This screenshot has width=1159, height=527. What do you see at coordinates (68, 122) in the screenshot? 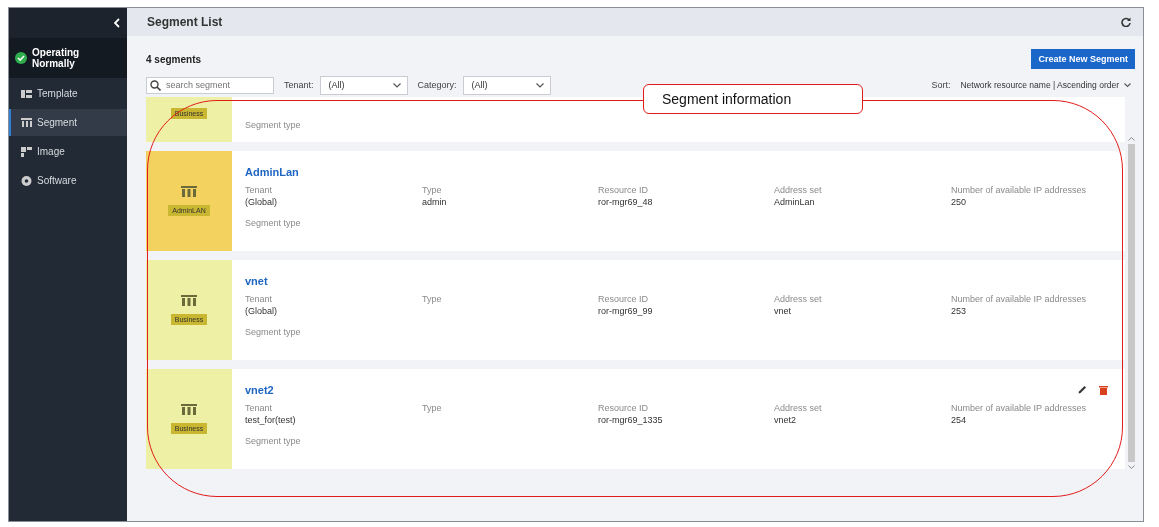
I see `sidebar-item: Segment` at bounding box center [68, 122].